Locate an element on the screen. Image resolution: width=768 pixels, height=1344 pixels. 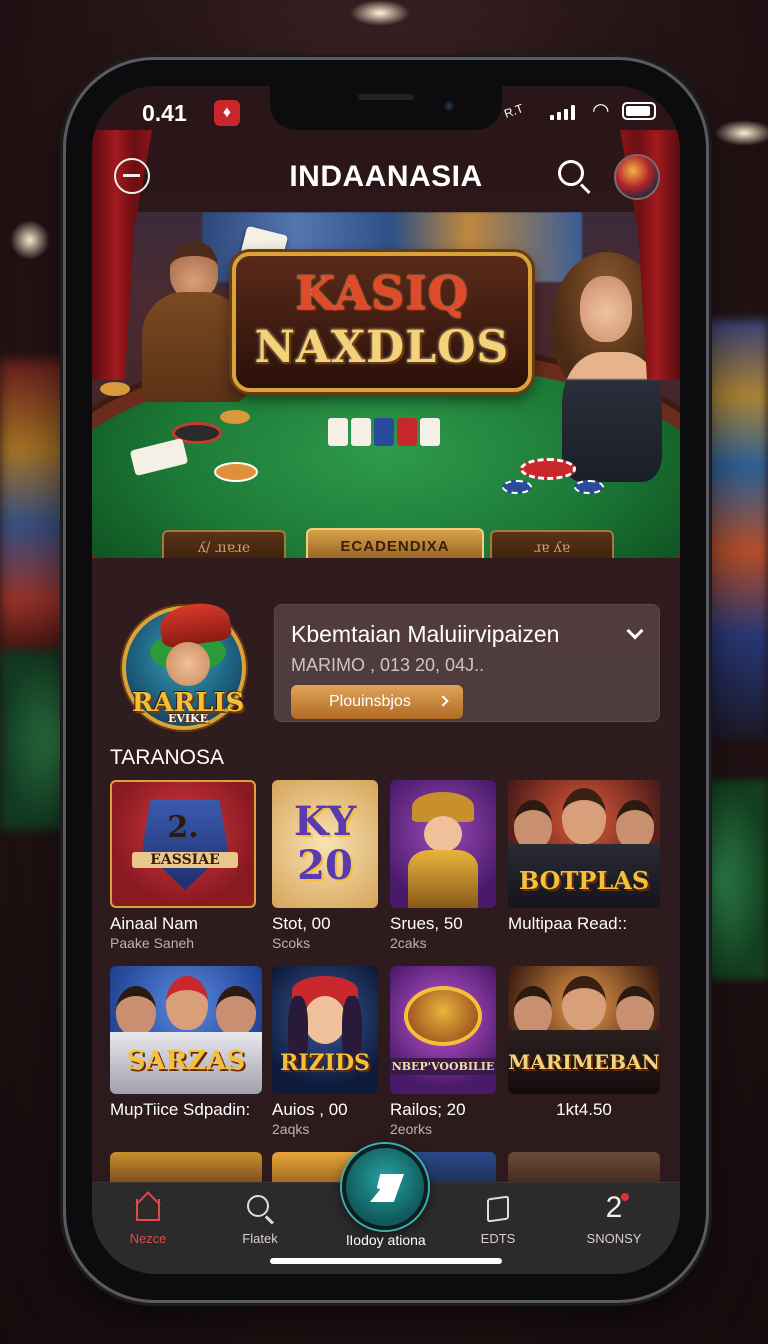
game-sub: 2eorks is located at coordinates (411, 1129).